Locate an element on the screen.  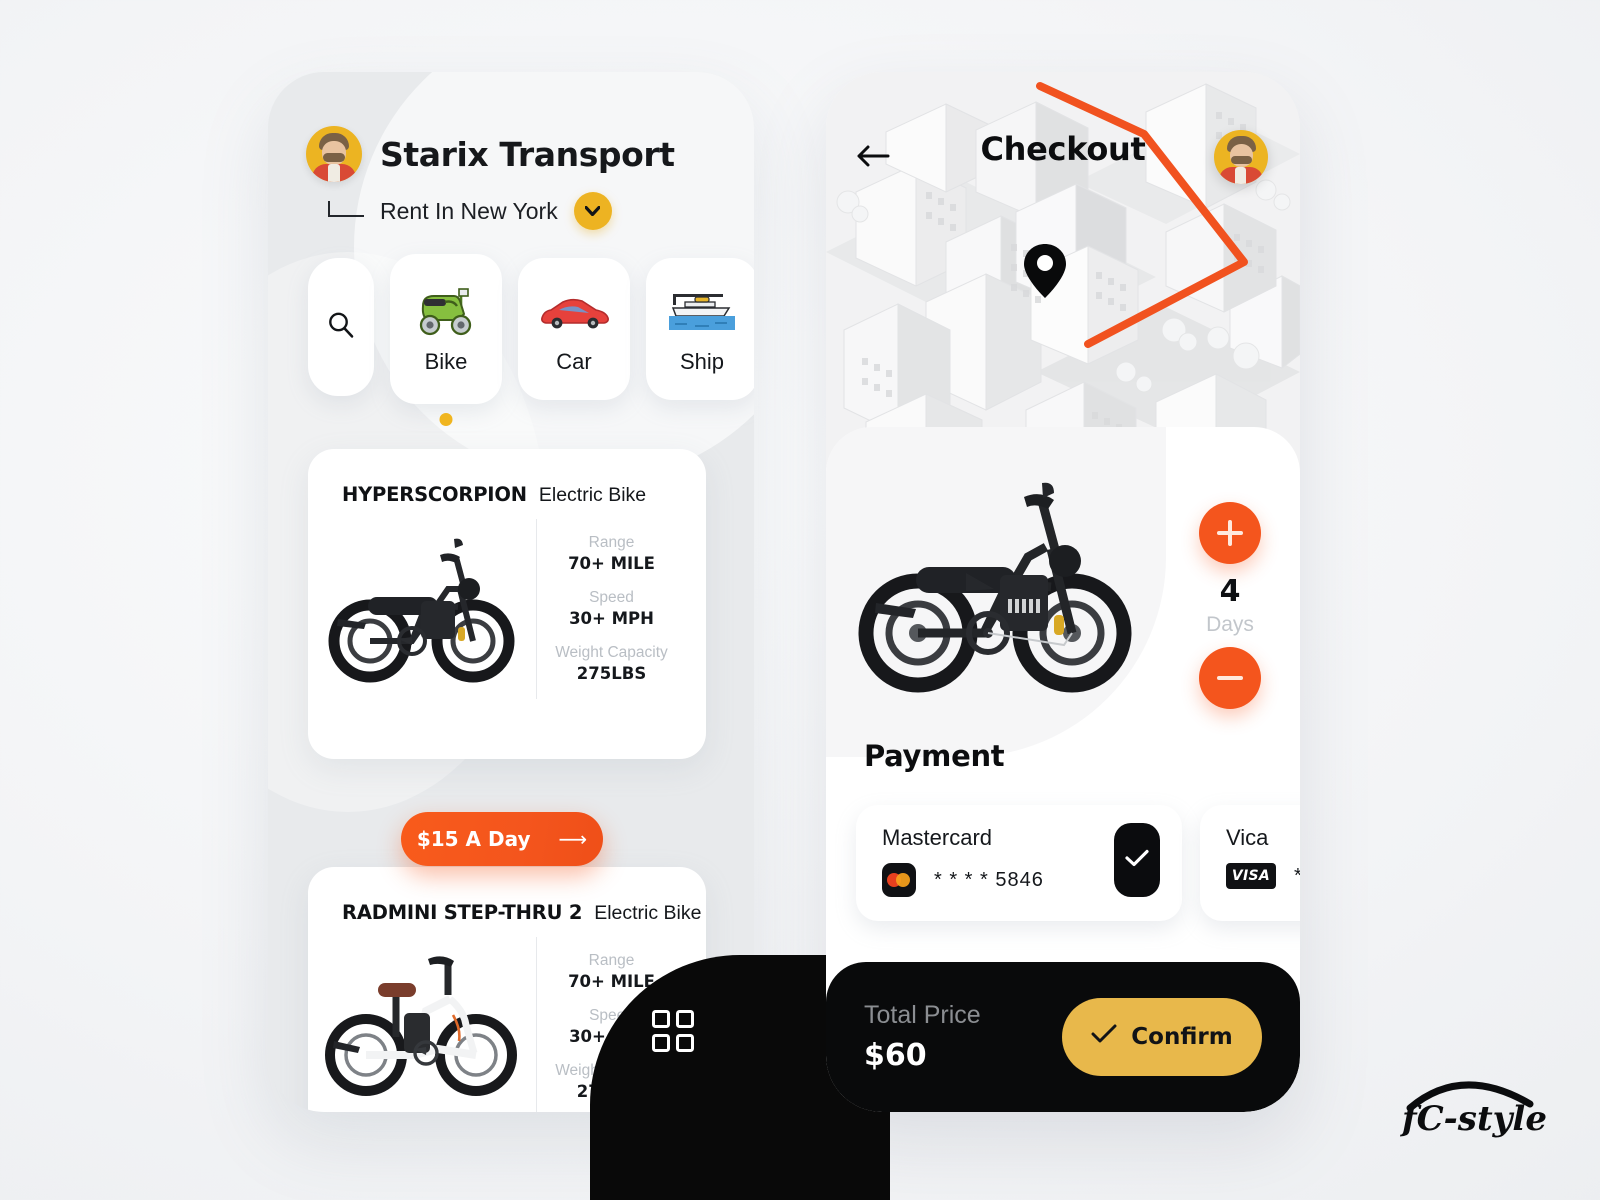
days-unit-label: Days is located at coordinates (1230, 624).